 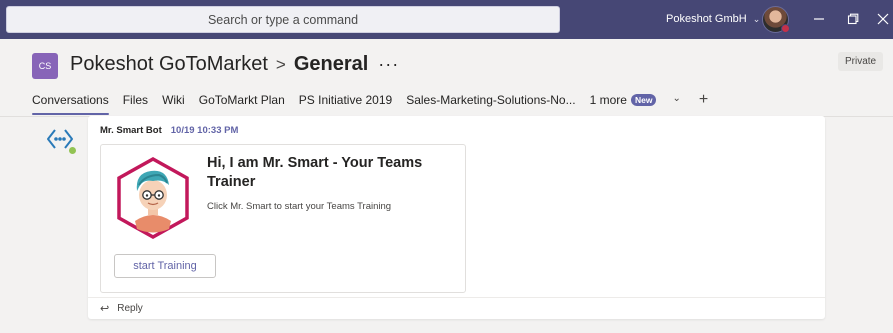 I want to click on plus-icon: +, so click(x=703, y=100).